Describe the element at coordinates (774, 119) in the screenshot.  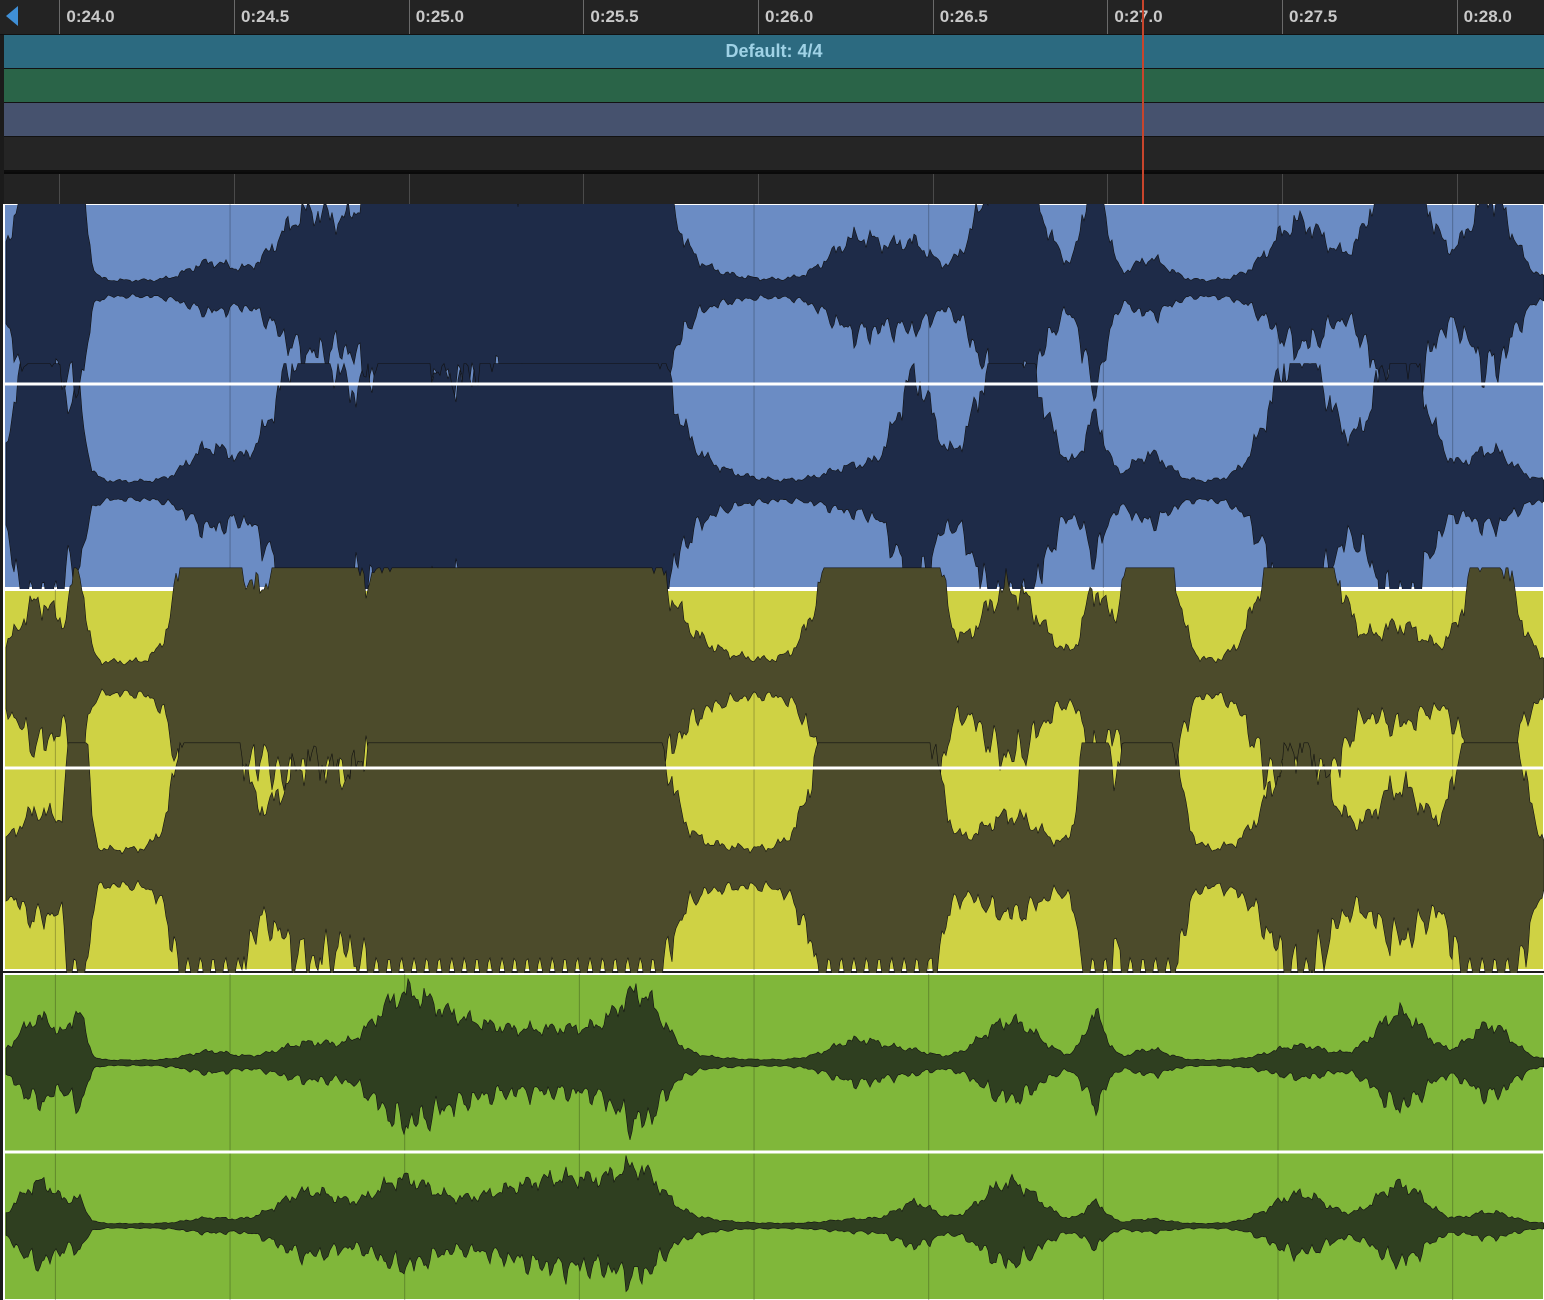
I see `tempo-track-lane` at that location.